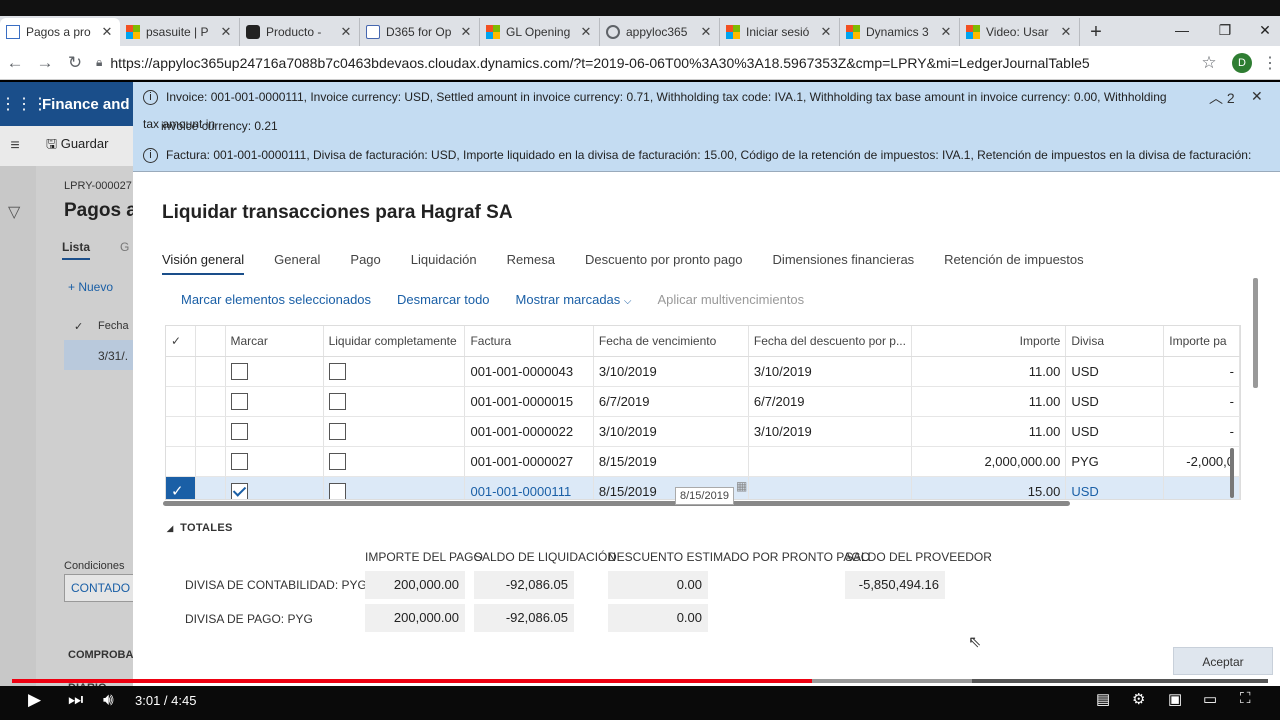 The height and width of the screenshot is (720, 1280). What do you see at coordinates (529, 371) in the screenshot?
I see `factura-cell: 001-001-0000043` at bounding box center [529, 371].